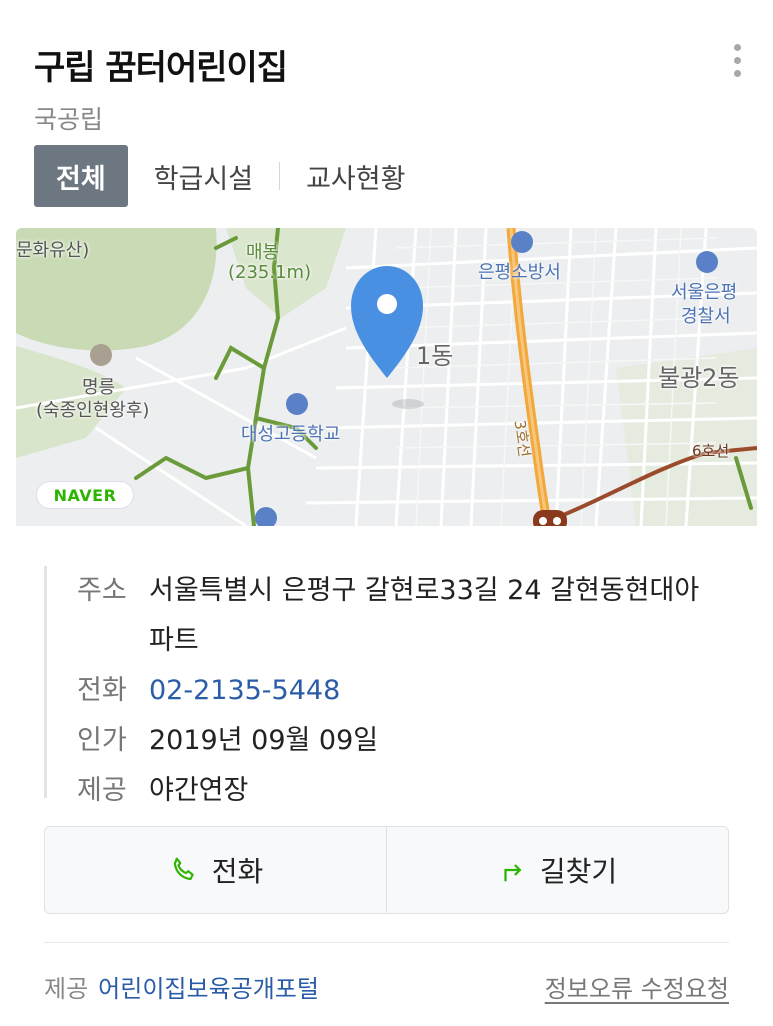 The image size is (773, 1026). I want to click on license-value: 2019년 09월 09일, so click(264, 740).